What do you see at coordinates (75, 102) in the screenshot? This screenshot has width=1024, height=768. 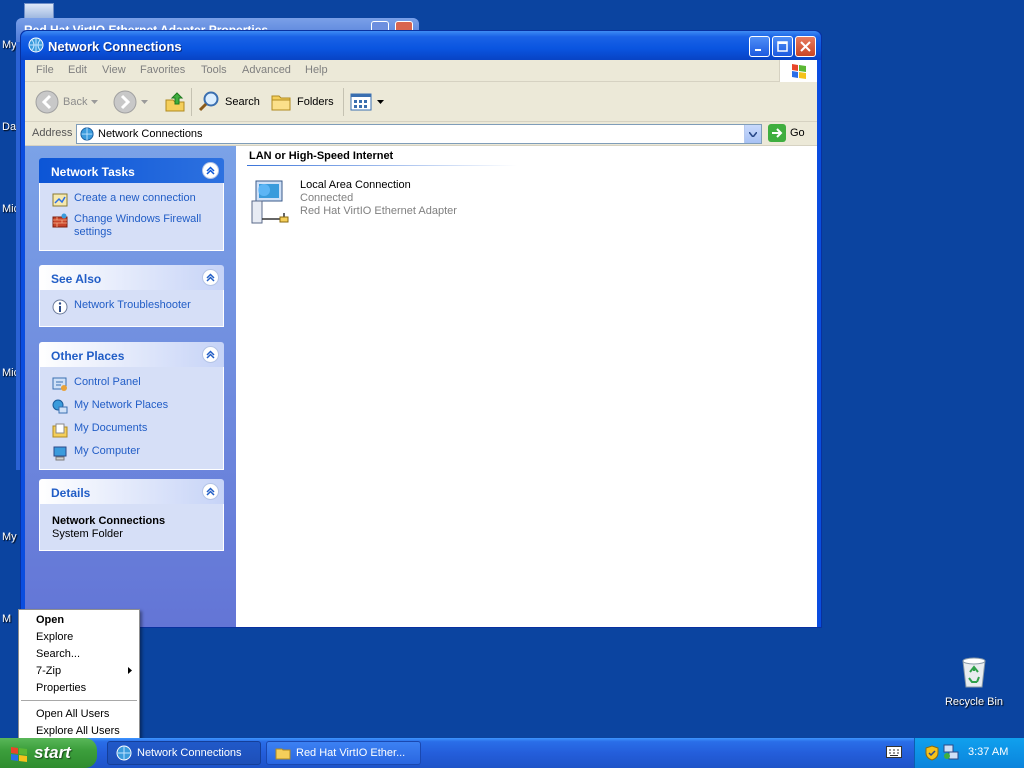 I see `back-label: Back` at bounding box center [75, 102].